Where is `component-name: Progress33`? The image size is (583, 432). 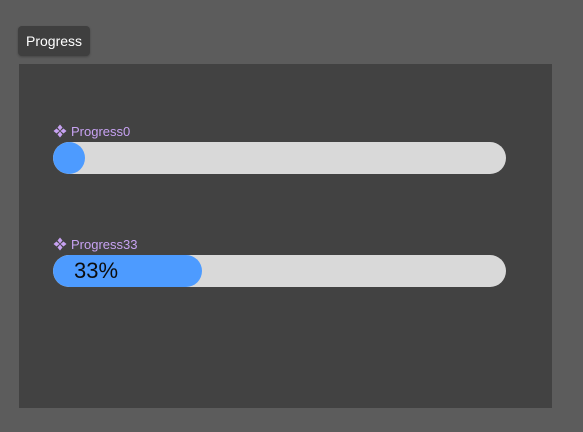
component-name: Progress33 is located at coordinates (104, 244).